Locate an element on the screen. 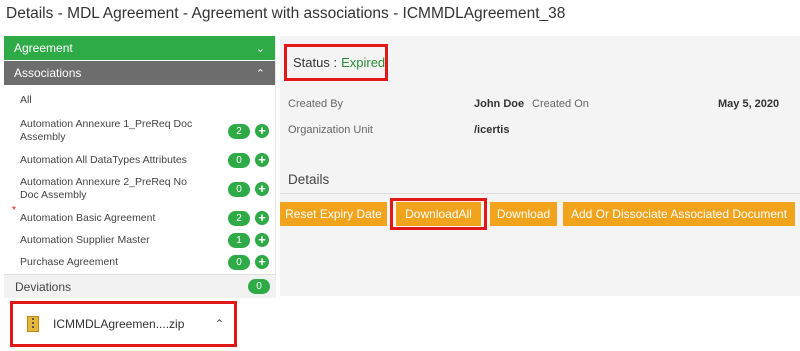 The height and width of the screenshot is (351, 800). associations-accordion-header: Associations ⌃ is located at coordinates (139, 73).